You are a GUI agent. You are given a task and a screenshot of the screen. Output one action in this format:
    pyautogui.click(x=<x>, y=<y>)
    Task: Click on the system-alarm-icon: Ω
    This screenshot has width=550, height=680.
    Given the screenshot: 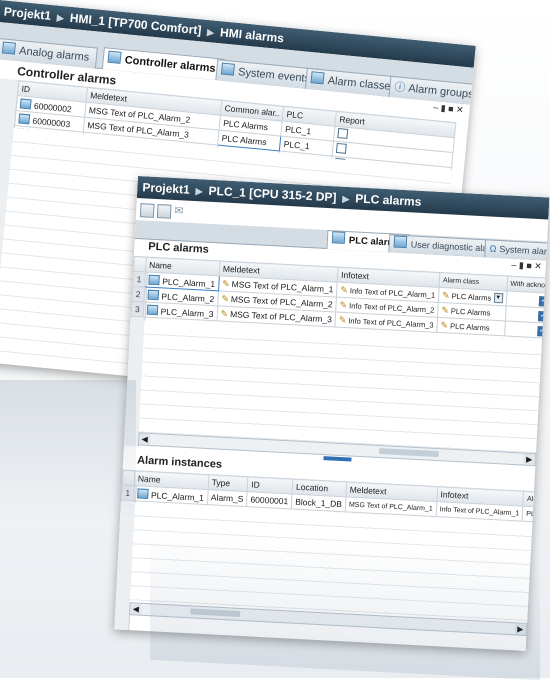 What is the action you would take?
    pyautogui.click(x=493, y=248)
    